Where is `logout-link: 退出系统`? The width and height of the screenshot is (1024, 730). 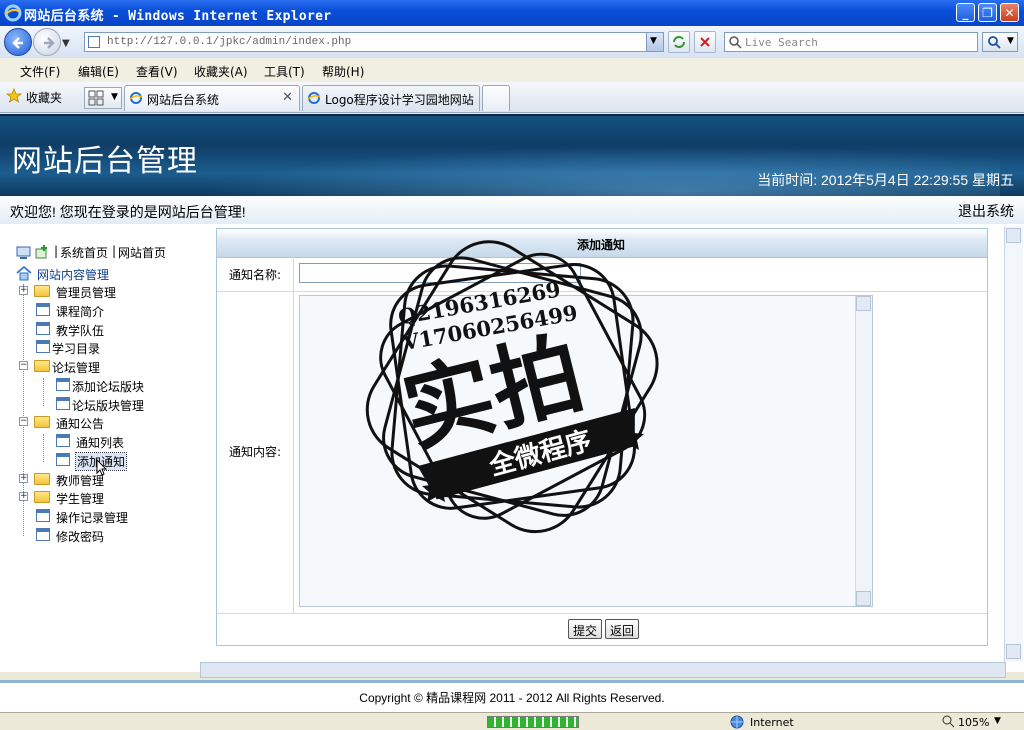 logout-link: 退出系统 is located at coordinates (986, 211).